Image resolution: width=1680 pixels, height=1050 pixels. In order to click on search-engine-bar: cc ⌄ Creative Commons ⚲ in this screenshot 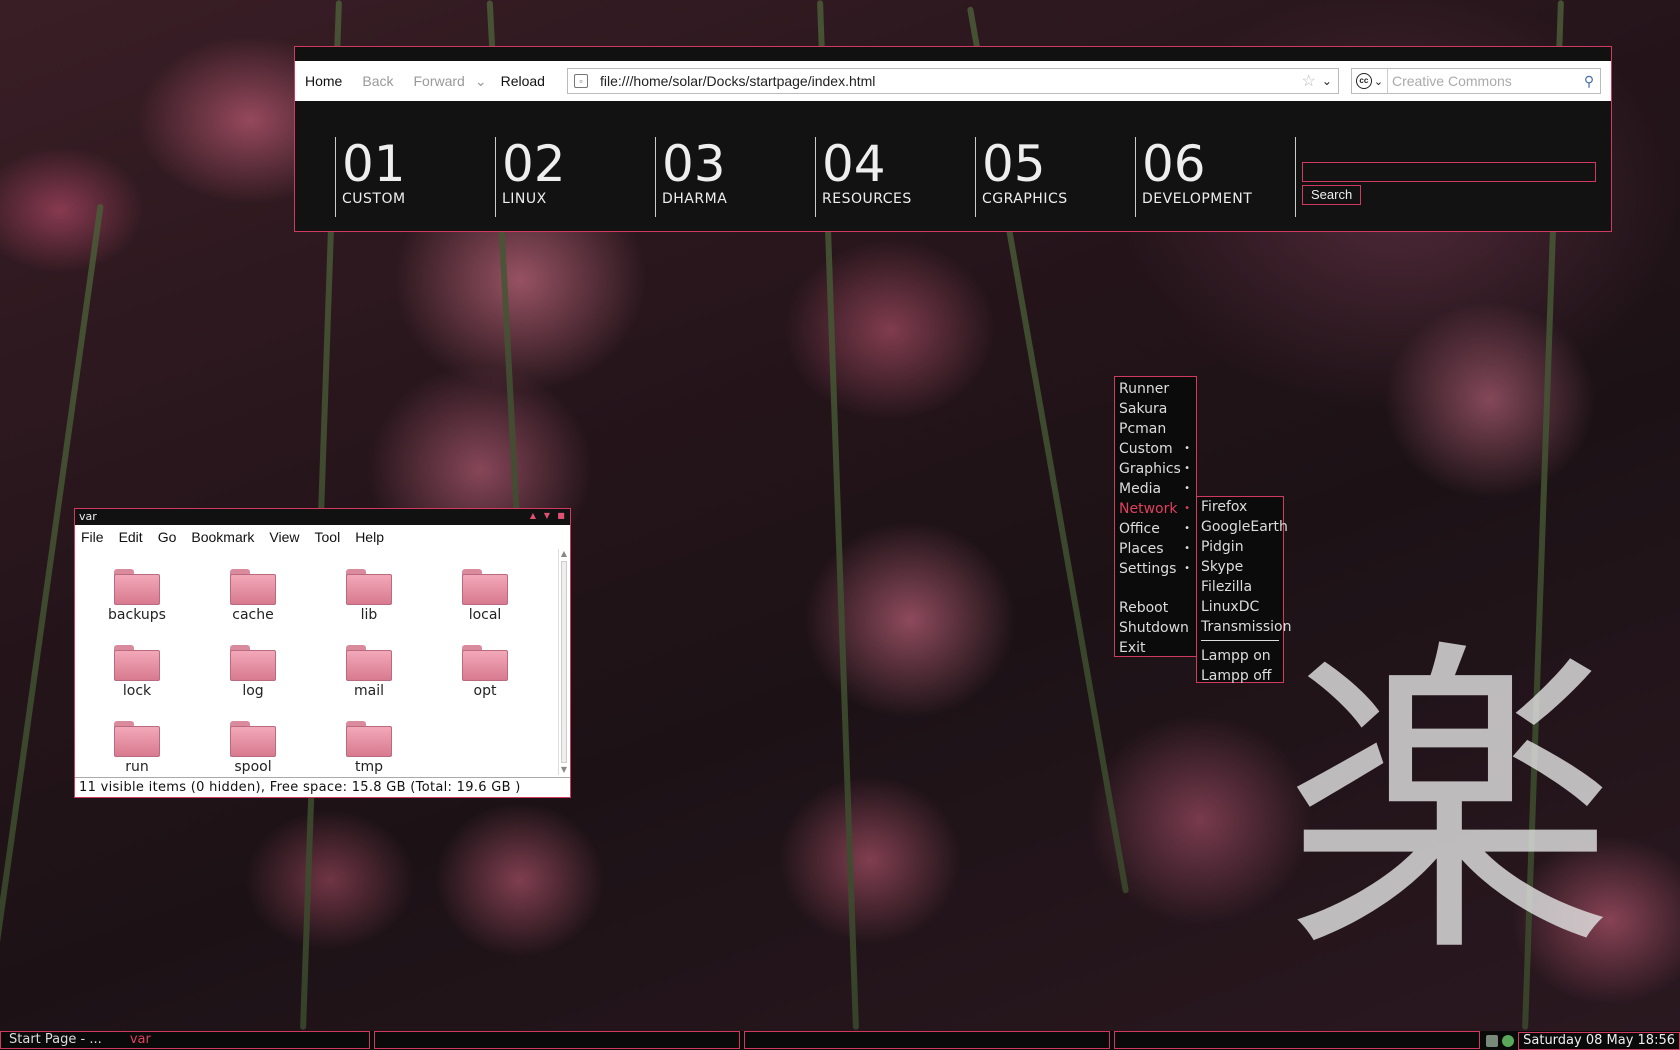, I will do `click(1475, 81)`.